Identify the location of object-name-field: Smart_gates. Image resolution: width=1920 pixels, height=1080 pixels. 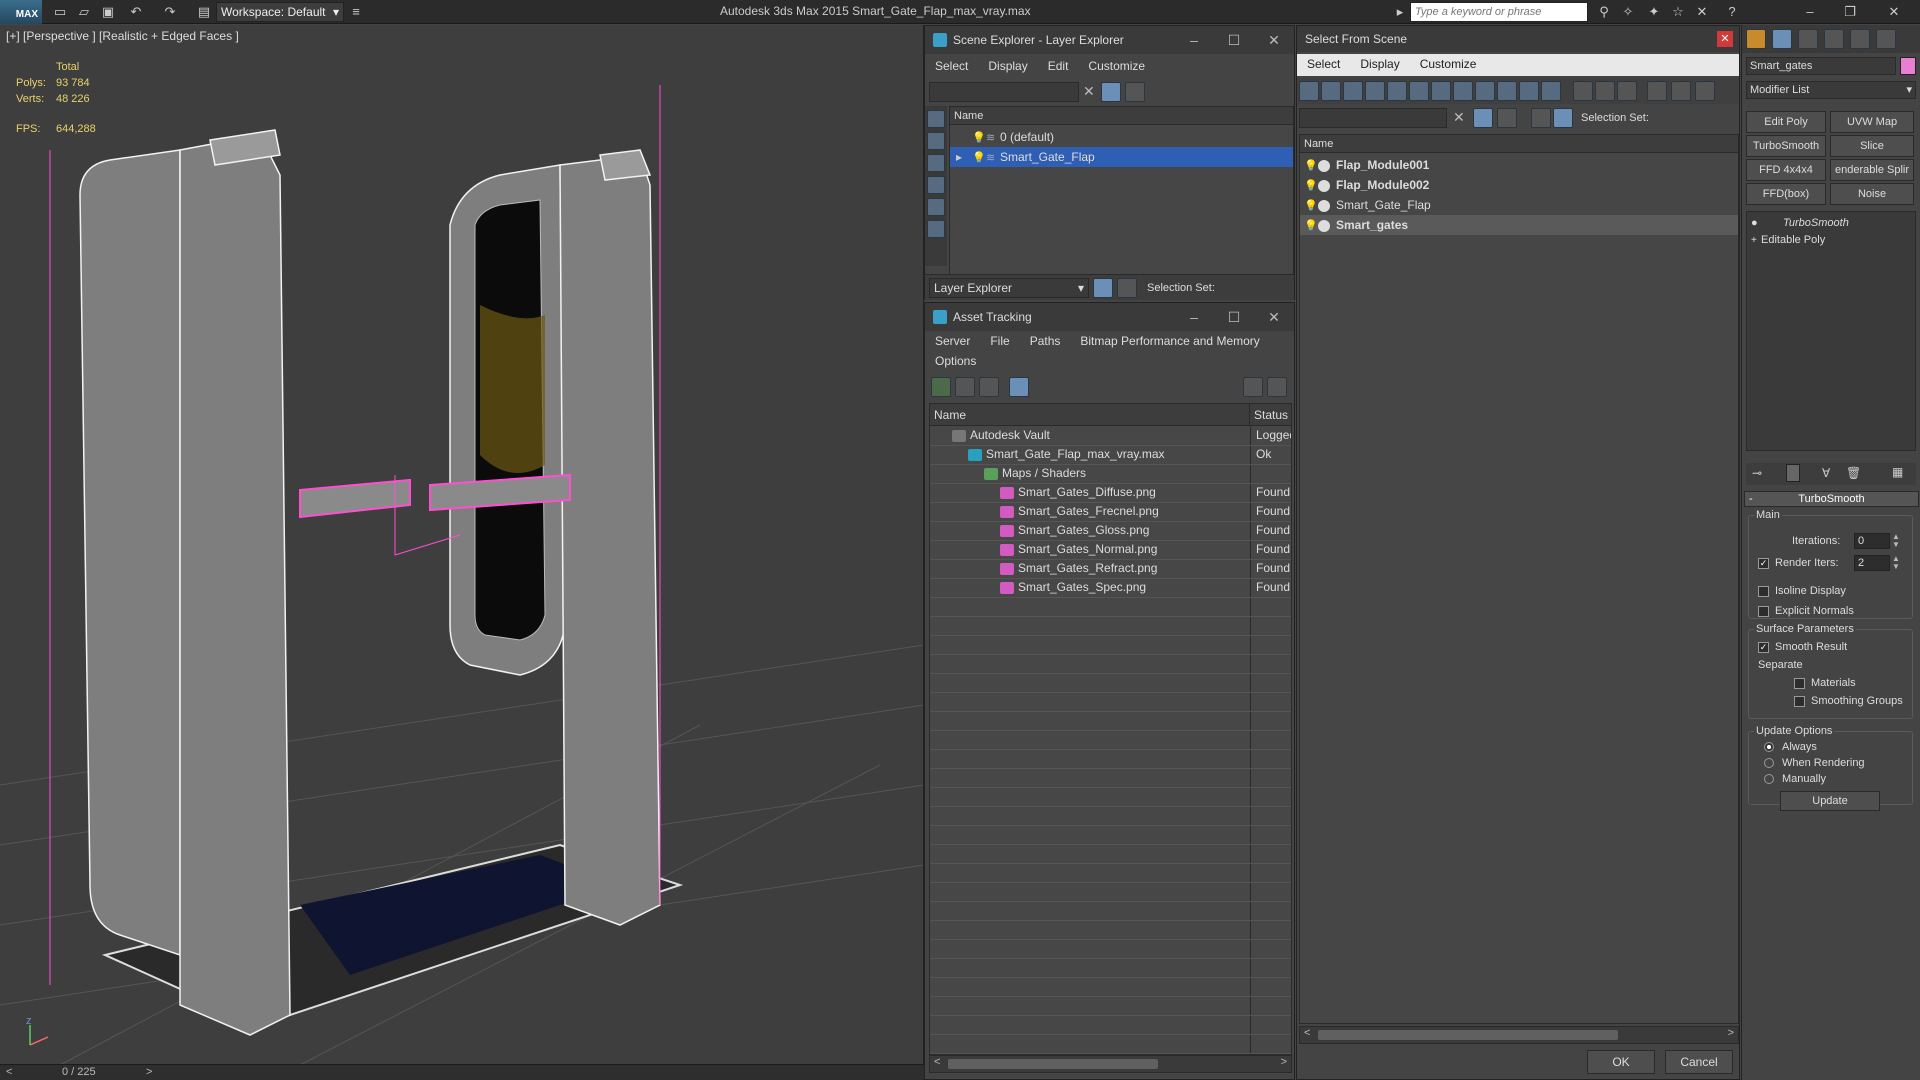
(1821, 66).